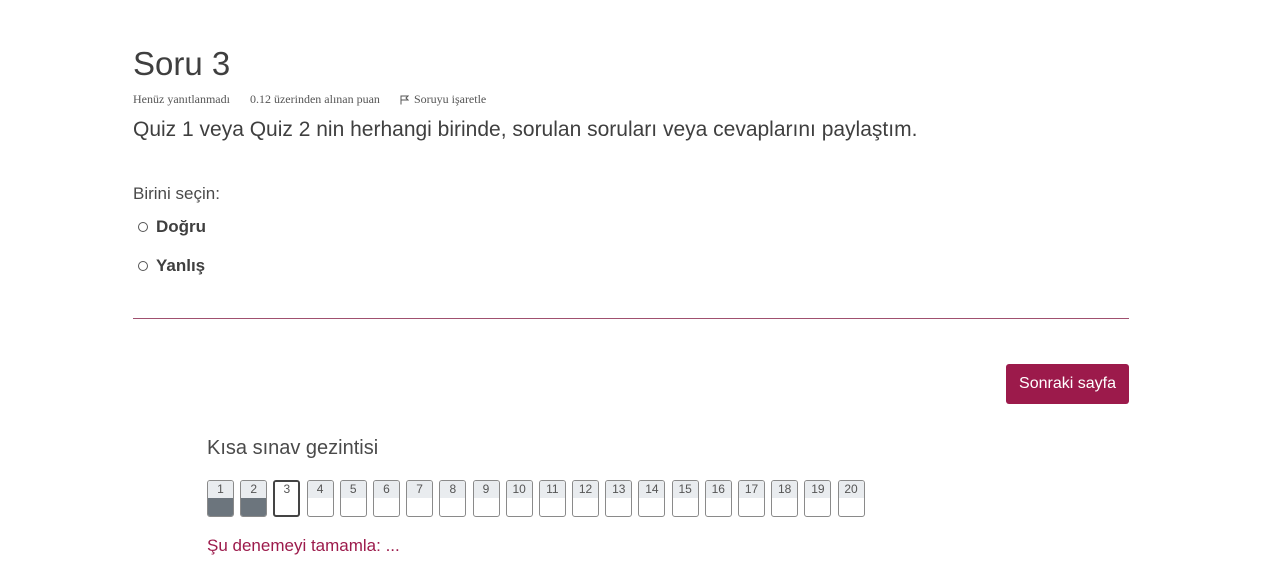 This screenshot has width=1280, height=563. What do you see at coordinates (631, 318) in the screenshot?
I see `section-divider` at bounding box center [631, 318].